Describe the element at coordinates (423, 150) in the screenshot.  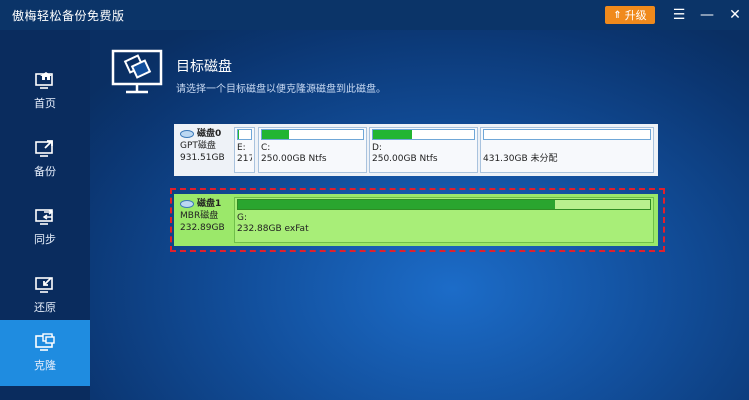
I see `partition-d: D: 250.00GB Ntfs` at that location.